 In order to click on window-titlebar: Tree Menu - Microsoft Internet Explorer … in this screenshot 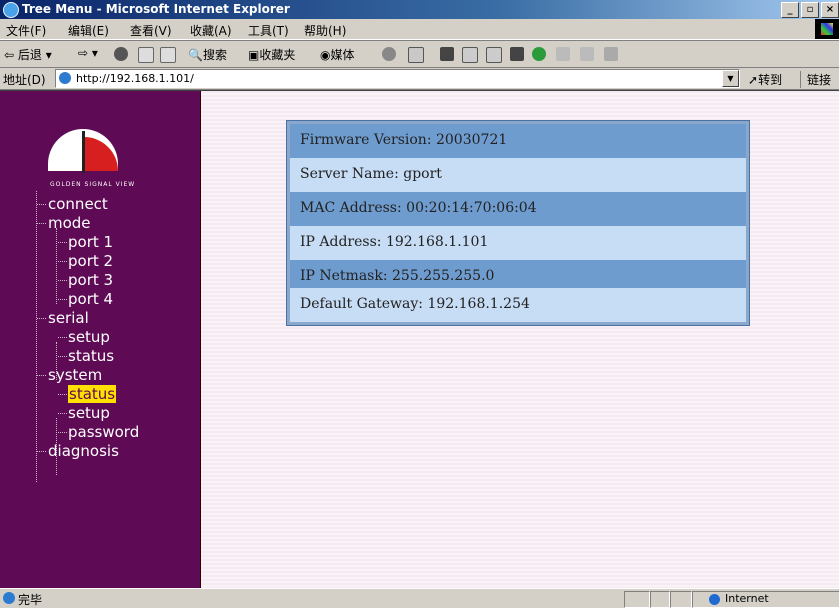, I will do `click(419, 9)`.